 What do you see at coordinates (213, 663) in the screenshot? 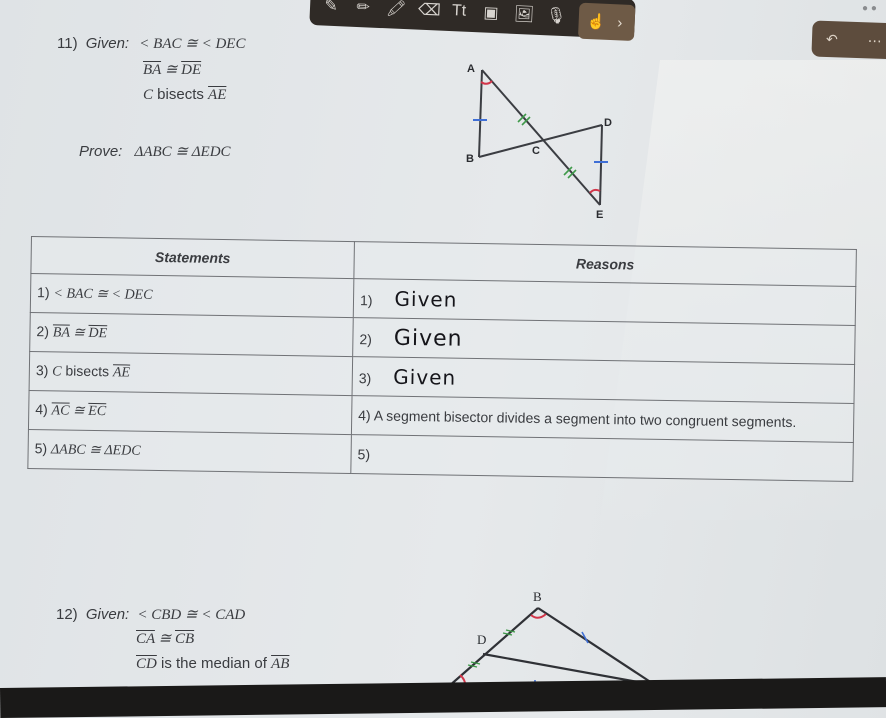
I see `given-line-3: CD is the median of AB` at bounding box center [213, 663].